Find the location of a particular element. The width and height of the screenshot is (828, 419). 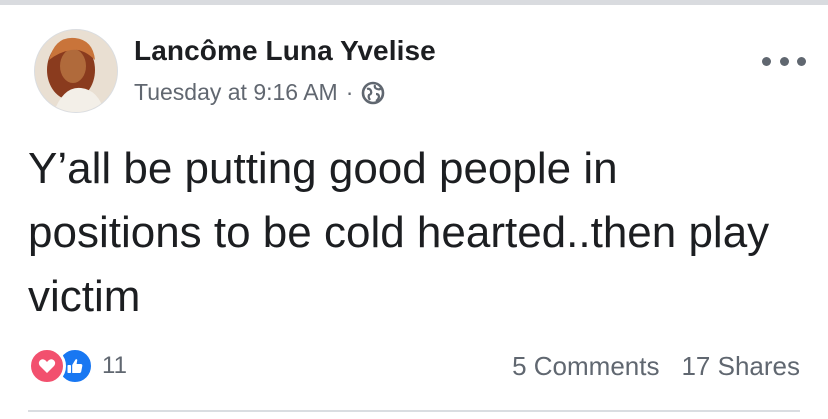

avatar is located at coordinates (76, 71).